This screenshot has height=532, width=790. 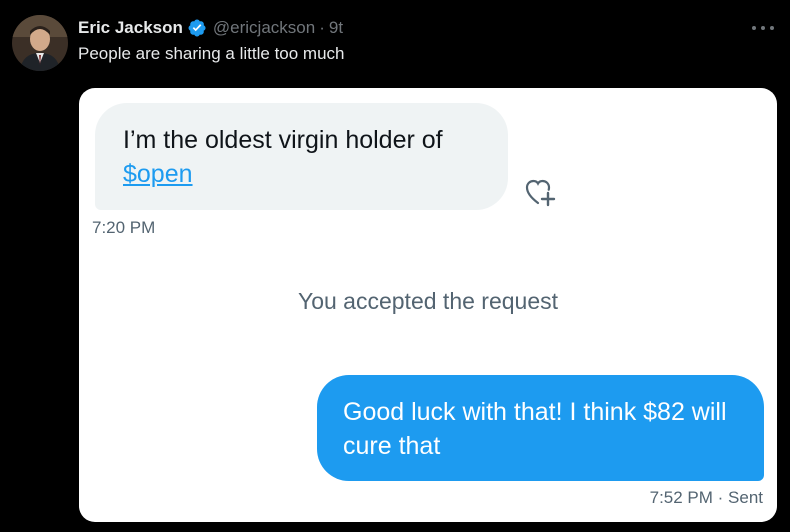 What do you see at coordinates (428, 301) in the screenshot?
I see `system-message: You accepted the request` at bounding box center [428, 301].